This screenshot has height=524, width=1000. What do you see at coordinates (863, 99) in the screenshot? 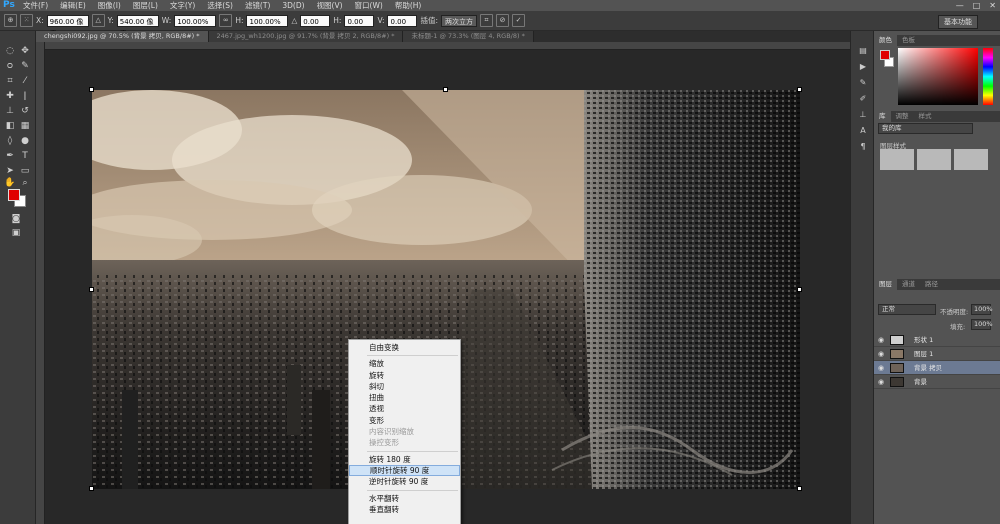
I see `brush-preset-icon: ✐` at bounding box center [863, 99].